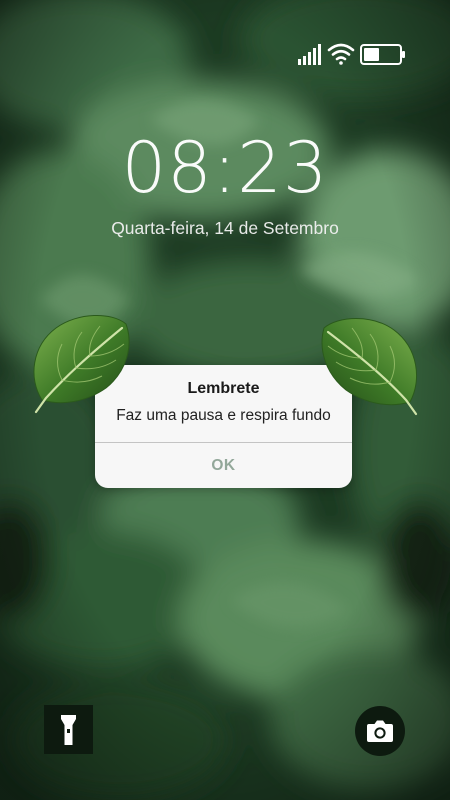 The image size is (450, 800). What do you see at coordinates (341, 54) in the screenshot?
I see `wifi-icon` at bounding box center [341, 54].